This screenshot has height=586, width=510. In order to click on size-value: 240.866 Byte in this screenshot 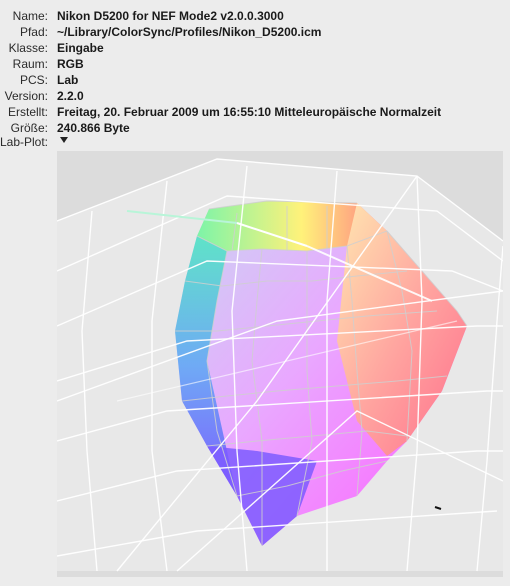, I will do `click(93, 128)`.